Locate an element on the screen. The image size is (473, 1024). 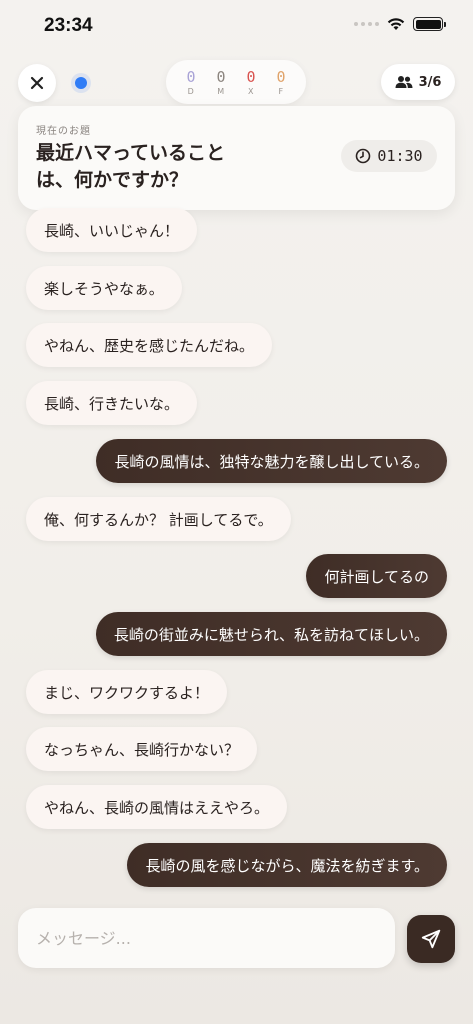
players-count: 3/6 is located at coordinates (430, 82).